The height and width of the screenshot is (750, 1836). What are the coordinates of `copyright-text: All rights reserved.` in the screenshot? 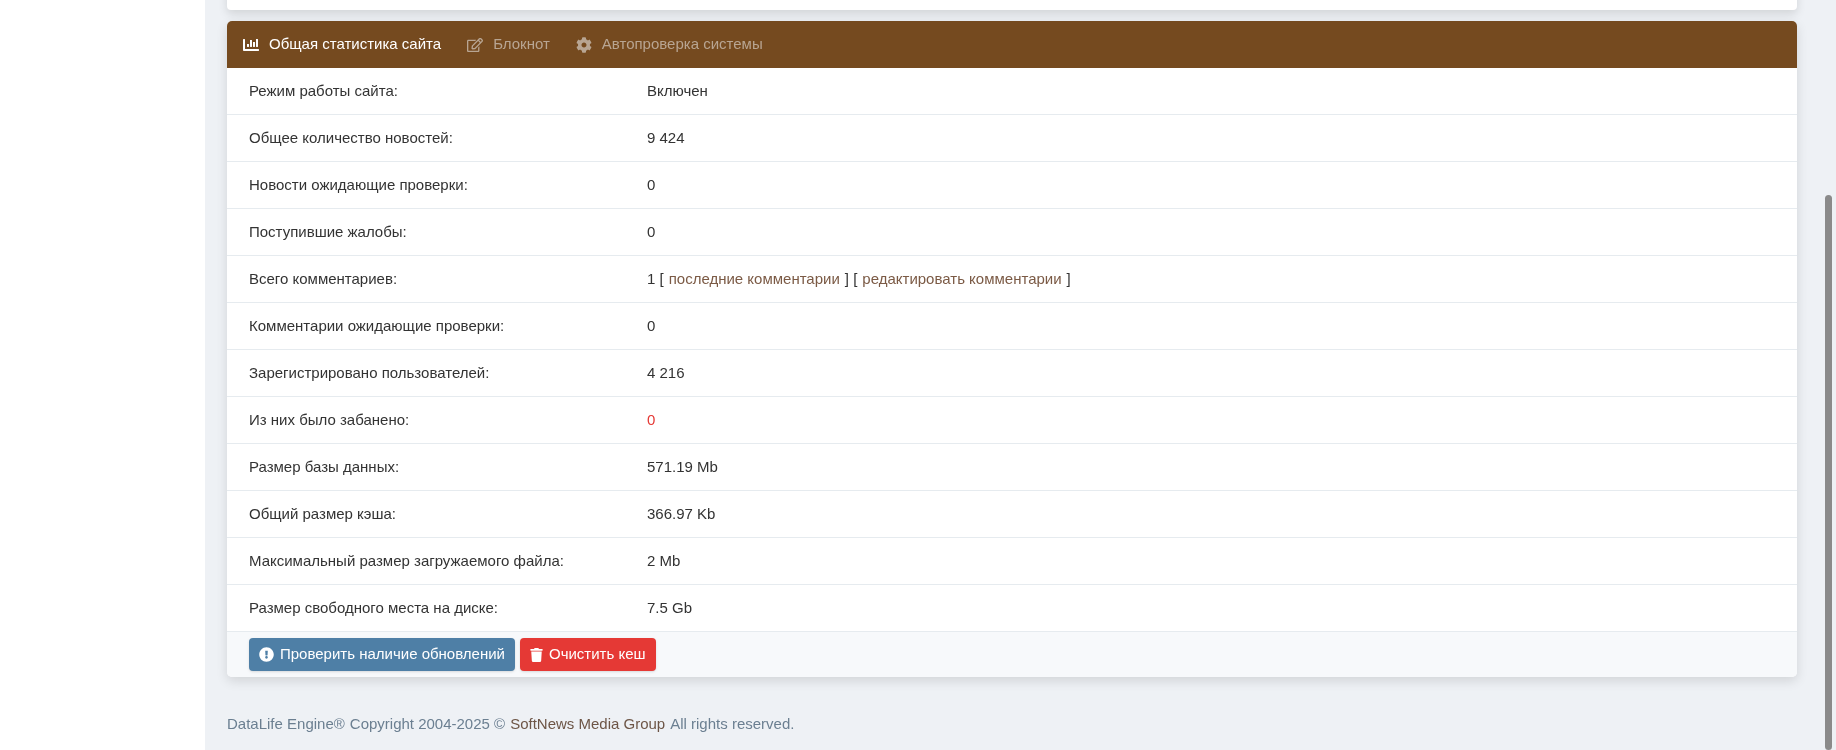 It's located at (732, 724).